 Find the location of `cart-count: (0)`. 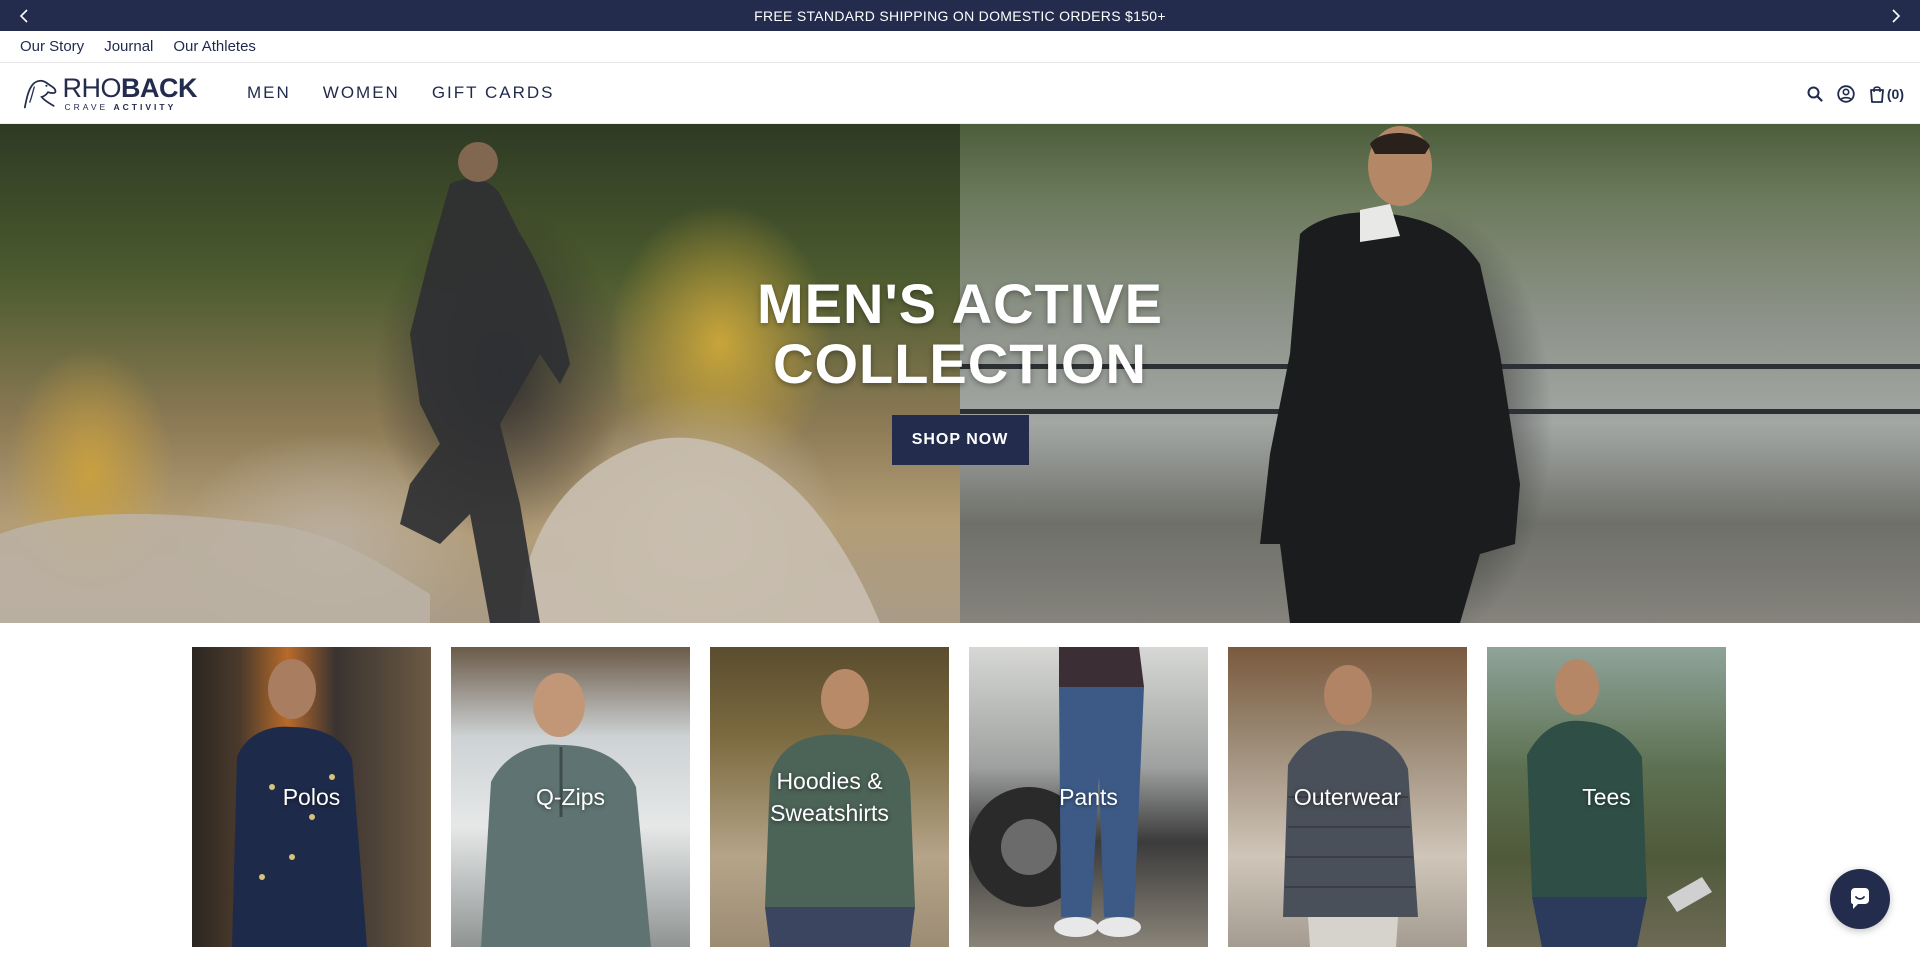

cart-count: (0) is located at coordinates (1895, 93).